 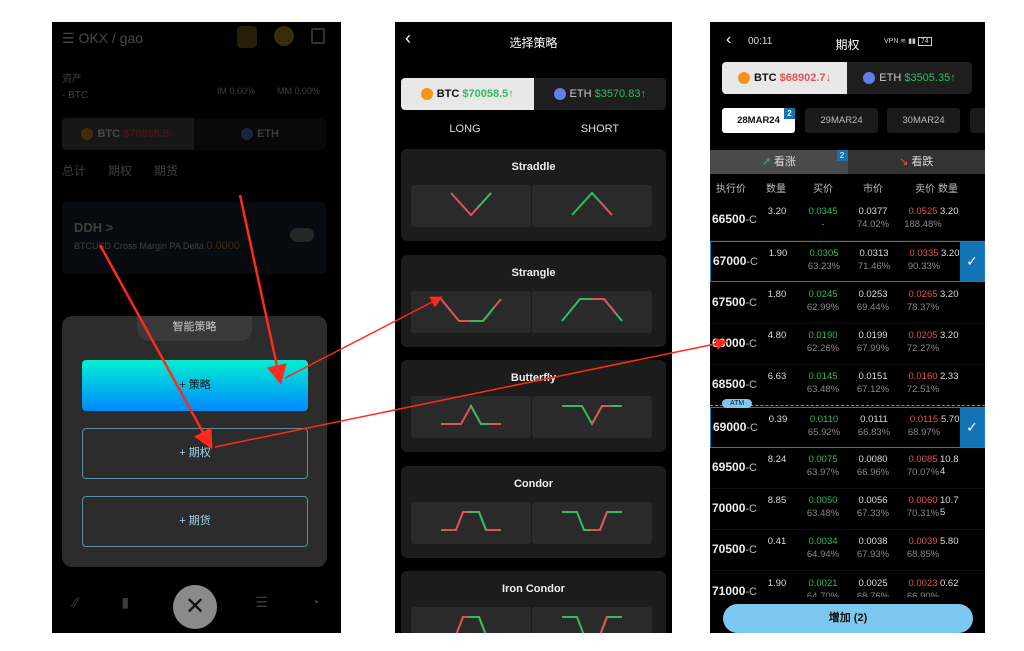 I want to click on btc-tab: BTC $68902.7↓, so click(x=784, y=78).